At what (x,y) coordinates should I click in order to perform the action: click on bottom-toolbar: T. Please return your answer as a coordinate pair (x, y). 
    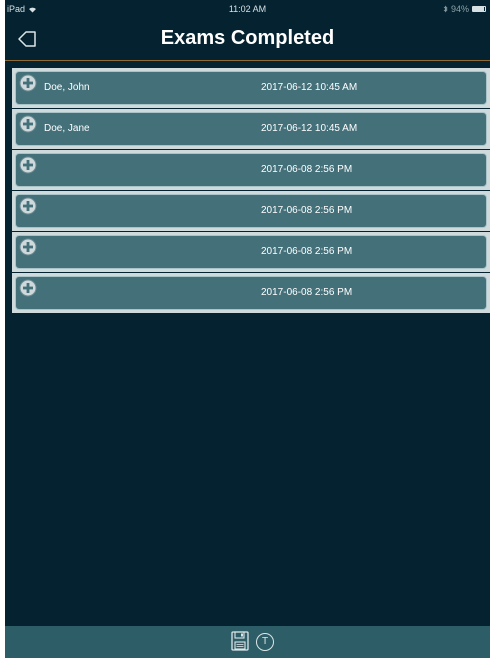
    Looking at the image, I should click on (247, 642).